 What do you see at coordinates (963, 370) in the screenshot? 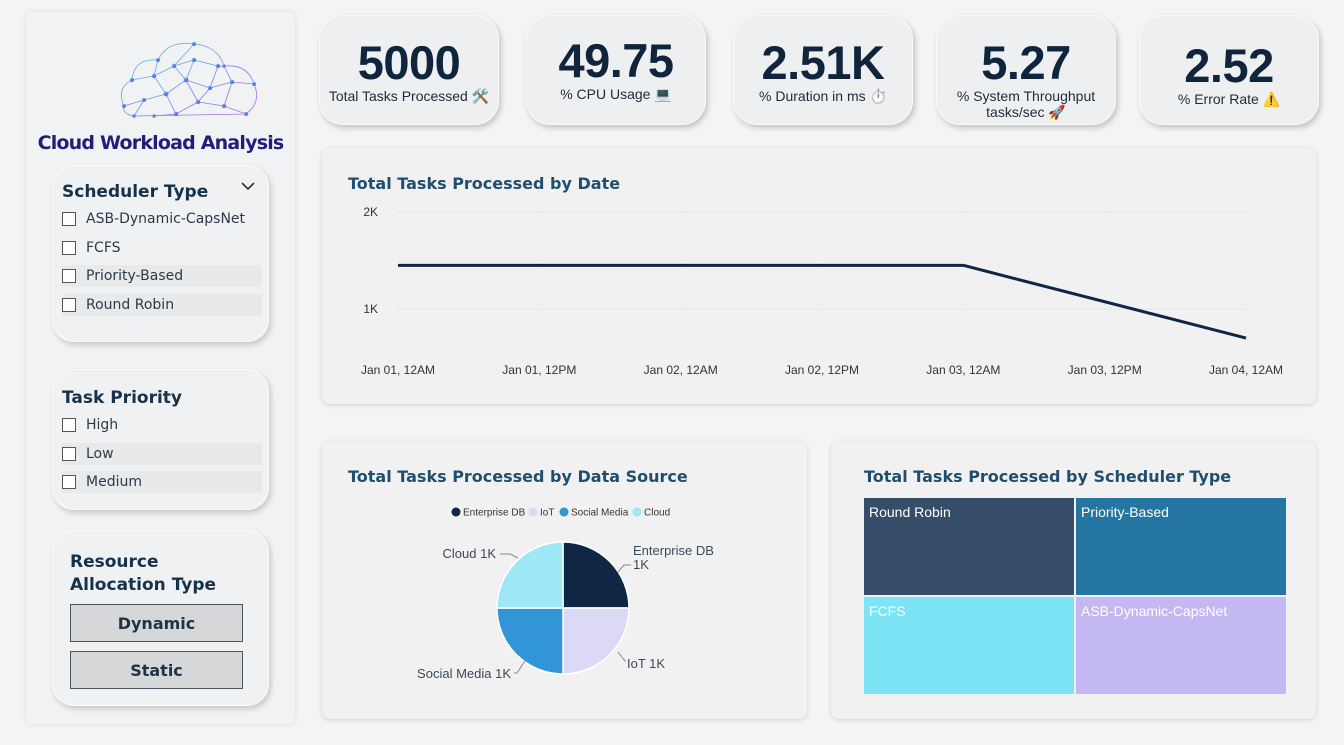
I see `x-tick-label: Jan 03, 12AM` at bounding box center [963, 370].